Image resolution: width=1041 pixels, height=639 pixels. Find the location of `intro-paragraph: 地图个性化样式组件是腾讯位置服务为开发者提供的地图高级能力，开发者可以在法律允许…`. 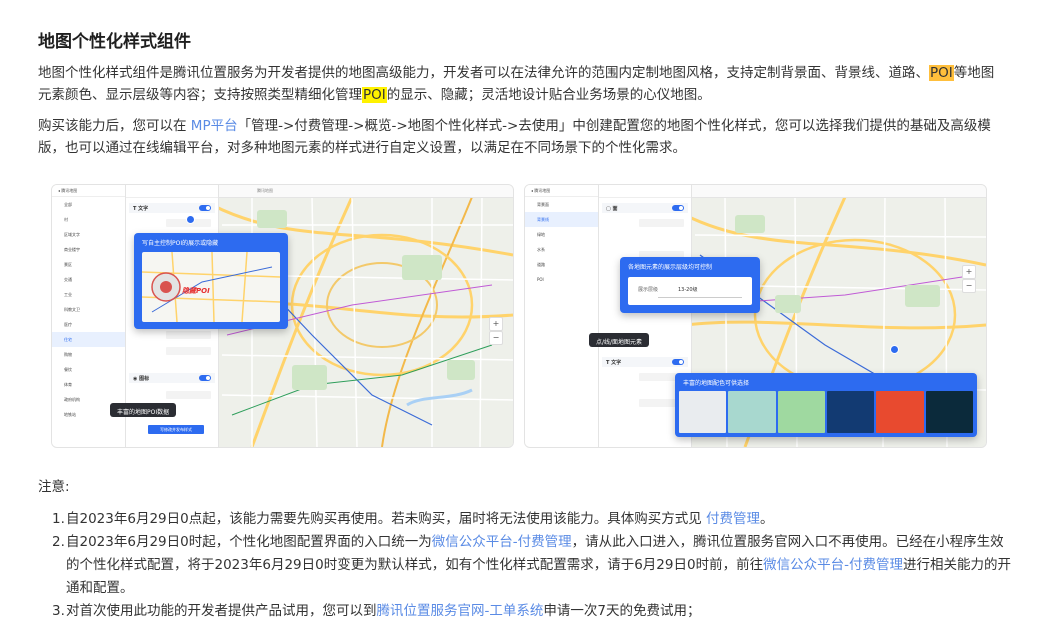

intro-paragraph: 地图个性化样式组件是腾讯位置服务为开发者提供的地图高级能力，开发者可以在法律允许… is located at coordinates (518, 84).